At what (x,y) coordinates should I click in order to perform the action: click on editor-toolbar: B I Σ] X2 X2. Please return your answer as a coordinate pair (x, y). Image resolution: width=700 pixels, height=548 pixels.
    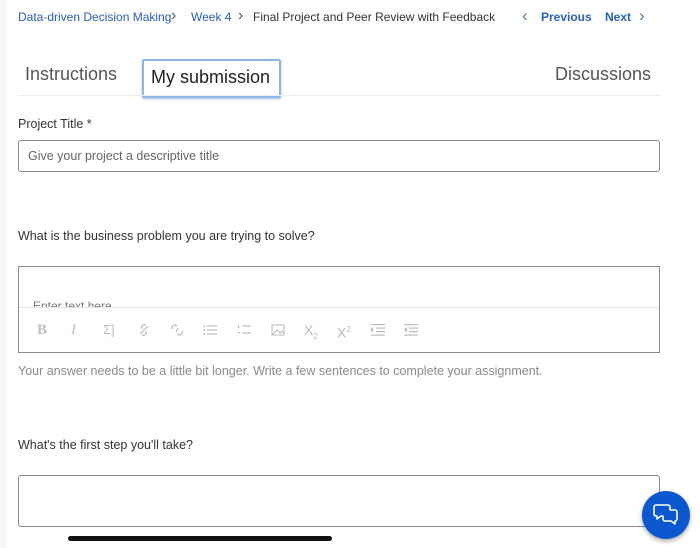
    Looking at the image, I should click on (339, 329).